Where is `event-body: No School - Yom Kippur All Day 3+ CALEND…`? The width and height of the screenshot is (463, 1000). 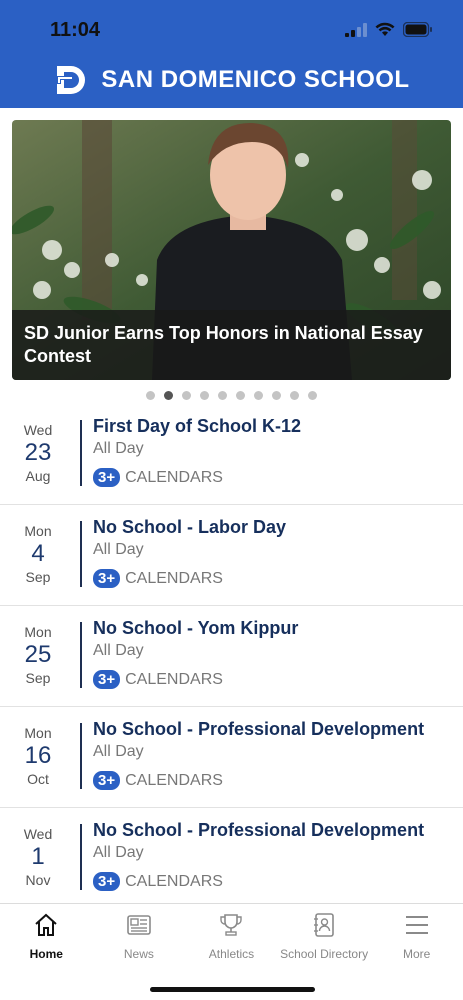
event-body: No School - Yom Kippur All Day 3+ CALEND… is located at coordinates (195, 653).